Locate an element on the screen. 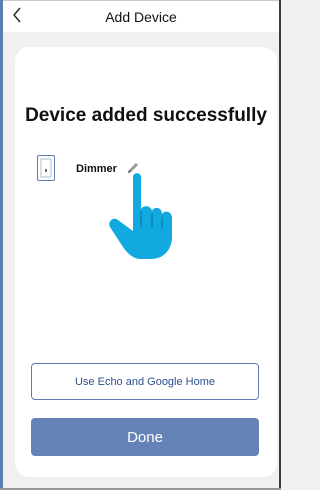 The image size is (320, 490). done-button: Done is located at coordinates (145, 437).